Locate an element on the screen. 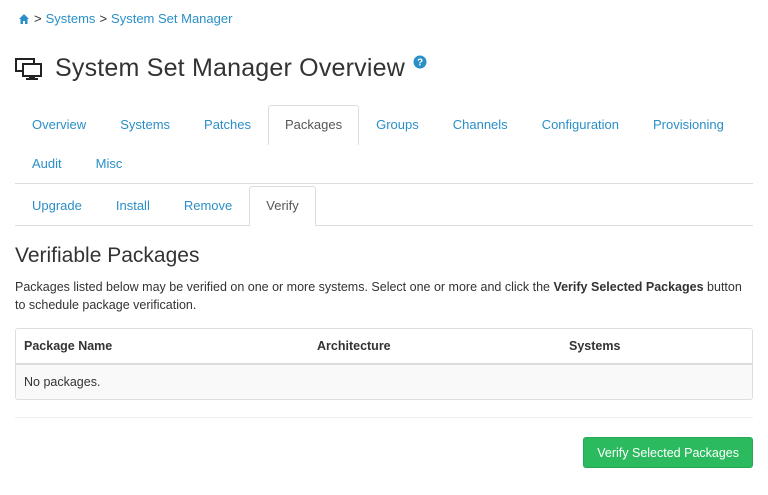 Image resolution: width=768 pixels, height=495 pixels. section-title: Verifiable Packages is located at coordinates (107, 255).